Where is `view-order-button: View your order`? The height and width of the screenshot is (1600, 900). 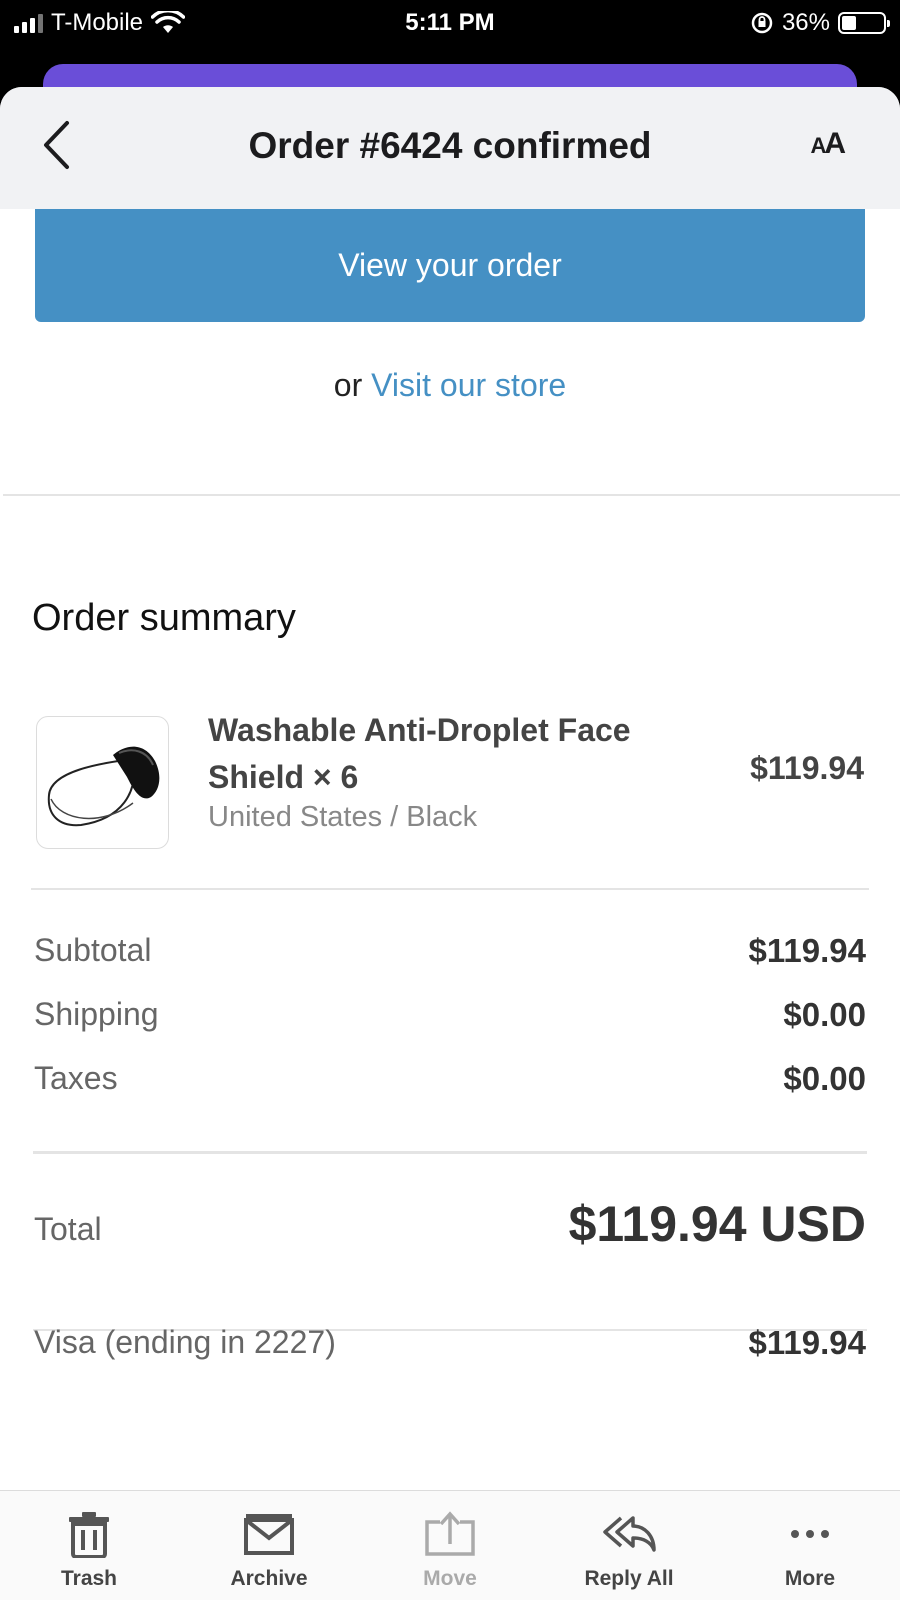
view-order-button: View your order is located at coordinates (450, 265).